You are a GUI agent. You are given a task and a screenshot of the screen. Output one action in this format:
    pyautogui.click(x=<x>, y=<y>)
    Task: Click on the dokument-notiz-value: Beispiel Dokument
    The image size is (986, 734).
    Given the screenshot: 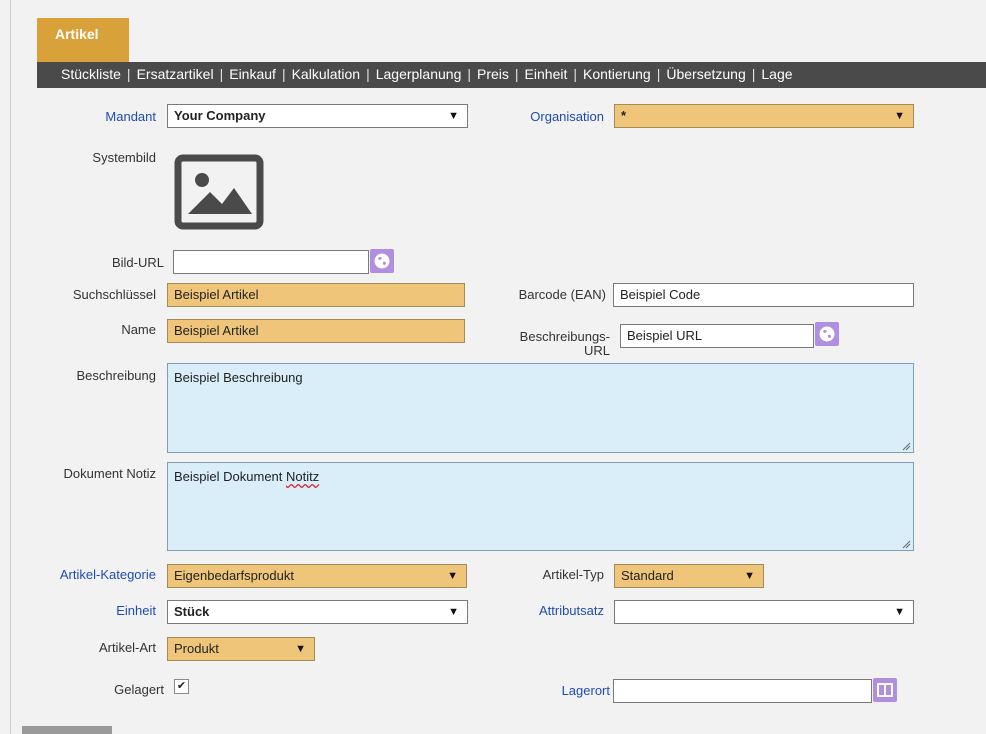 What is the action you would take?
    pyautogui.click(x=230, y=476)
    